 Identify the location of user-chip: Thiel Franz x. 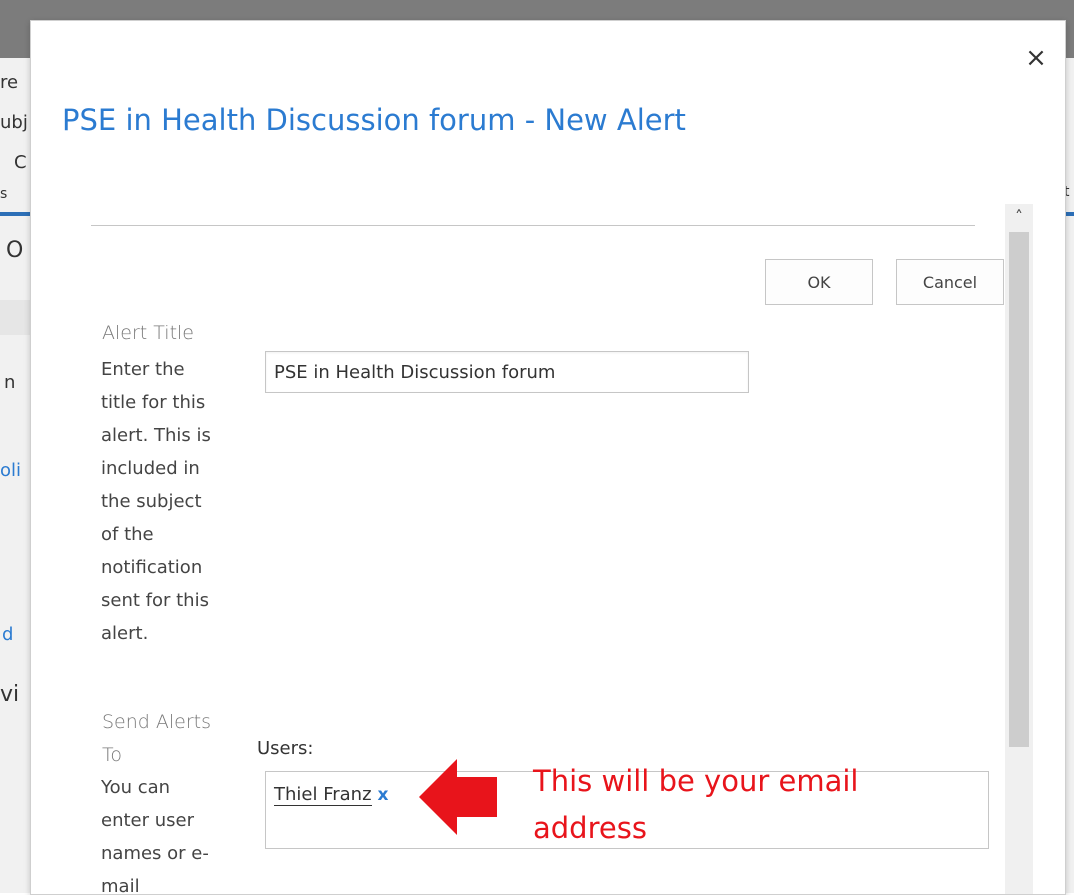
(331, 795).